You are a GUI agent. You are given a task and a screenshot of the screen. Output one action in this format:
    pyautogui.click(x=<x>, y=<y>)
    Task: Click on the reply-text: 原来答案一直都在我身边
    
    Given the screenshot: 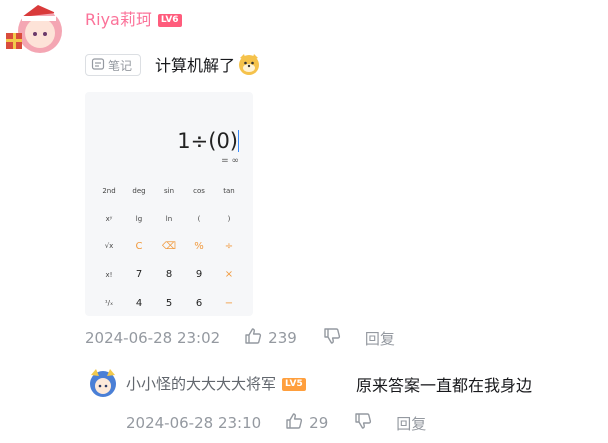 What is the action you would take?
    pyautogui.click(x=444, y=385)
    